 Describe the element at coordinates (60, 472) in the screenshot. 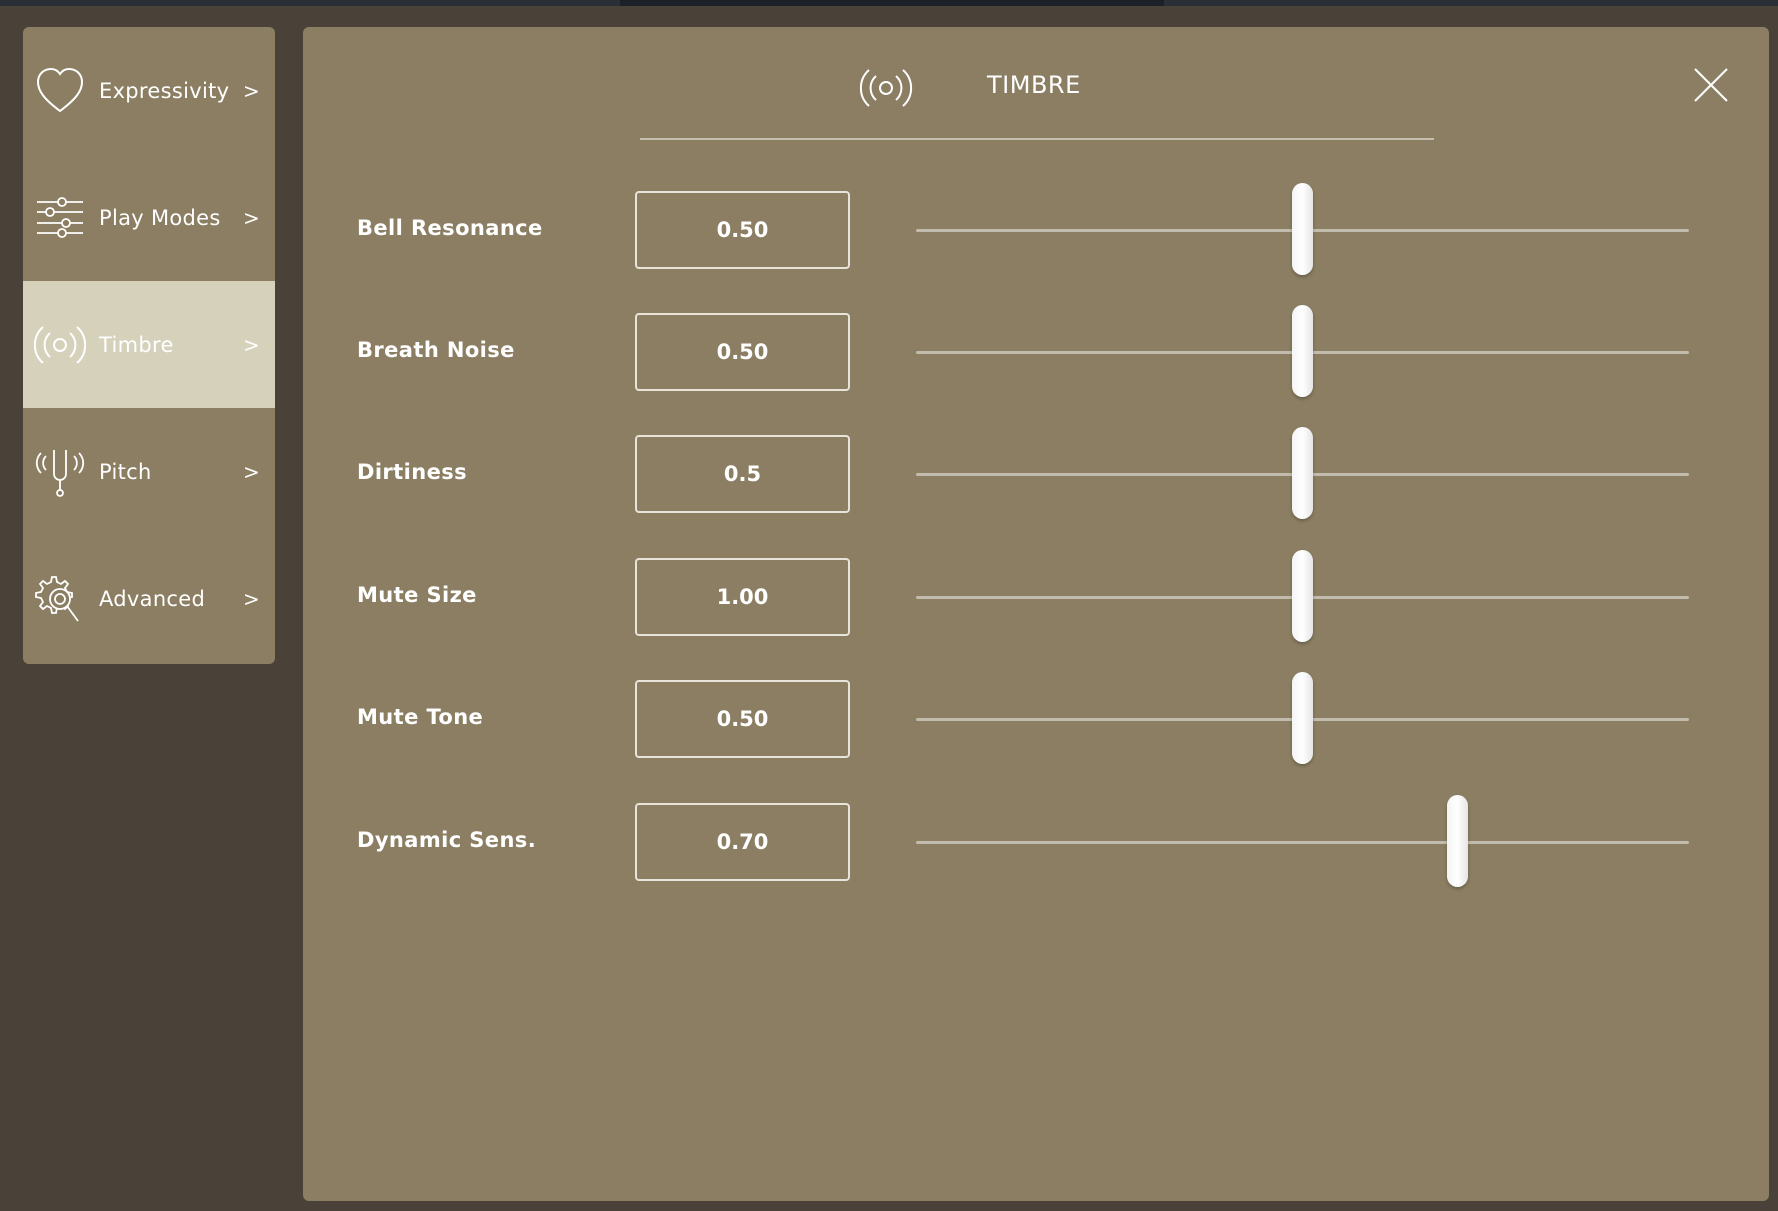

I see `tuning-fork-icon` at that location.